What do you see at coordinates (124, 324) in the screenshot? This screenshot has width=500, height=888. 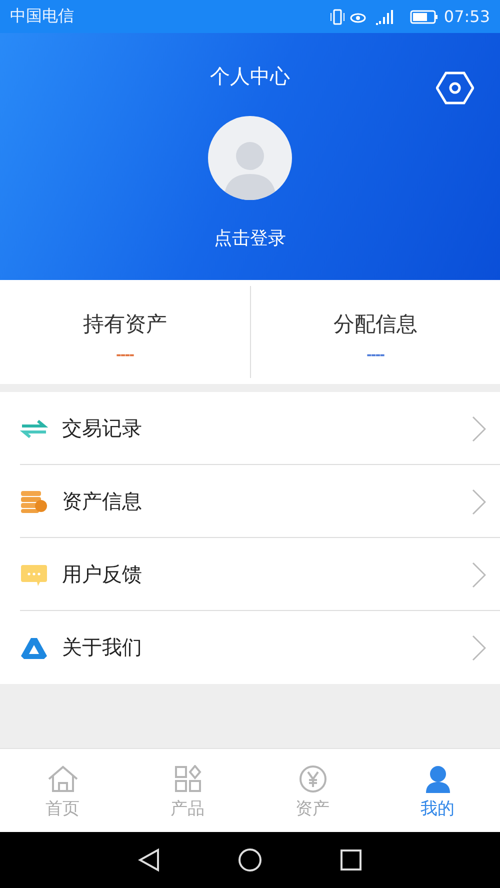 I see `summary-label: 持有资产` at bounding box center [124, 324].